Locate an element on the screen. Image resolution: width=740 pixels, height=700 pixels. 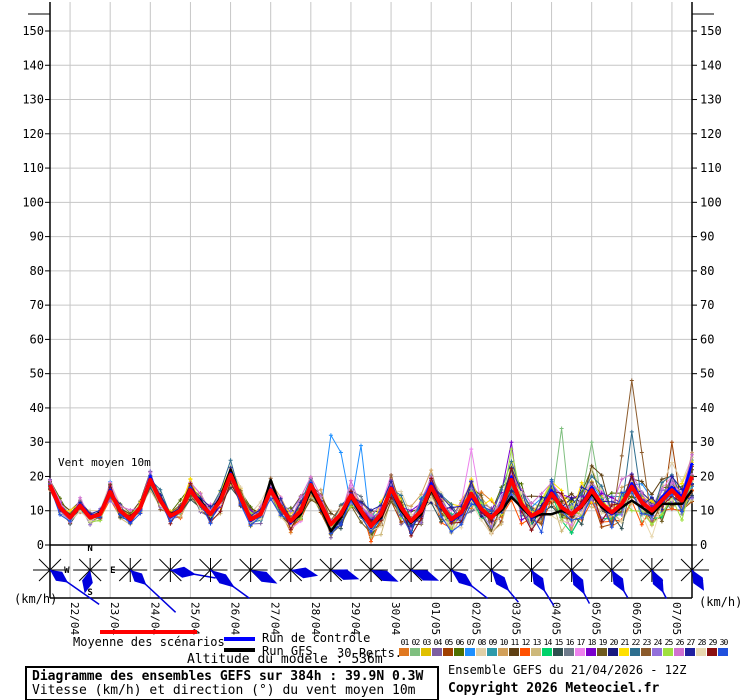
y-tick-label-right: 50 is located at coordinates (707, 374).